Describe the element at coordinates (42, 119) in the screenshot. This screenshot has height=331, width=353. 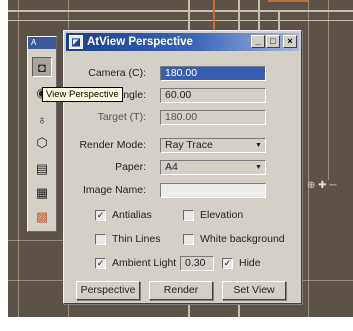
I see `light-bulb-icon: ♁` at that location.